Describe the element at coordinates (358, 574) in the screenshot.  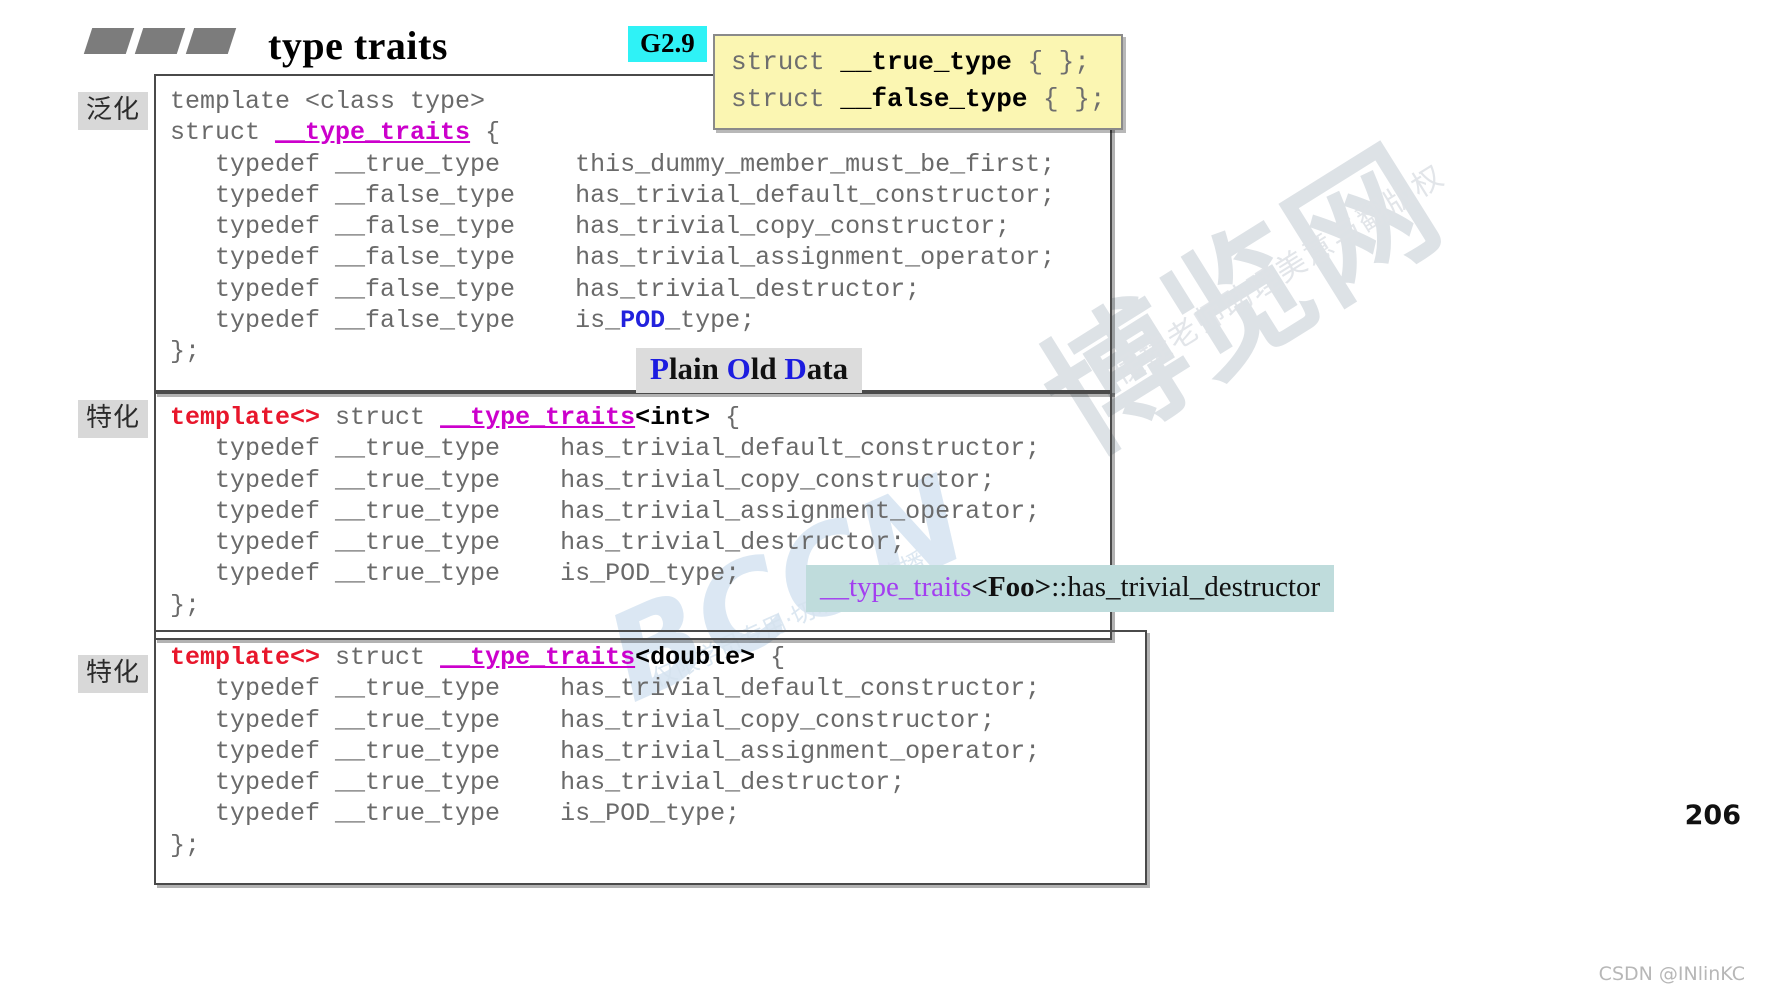
I see `code2-row4-typedef: typedef __true_type` at that location.